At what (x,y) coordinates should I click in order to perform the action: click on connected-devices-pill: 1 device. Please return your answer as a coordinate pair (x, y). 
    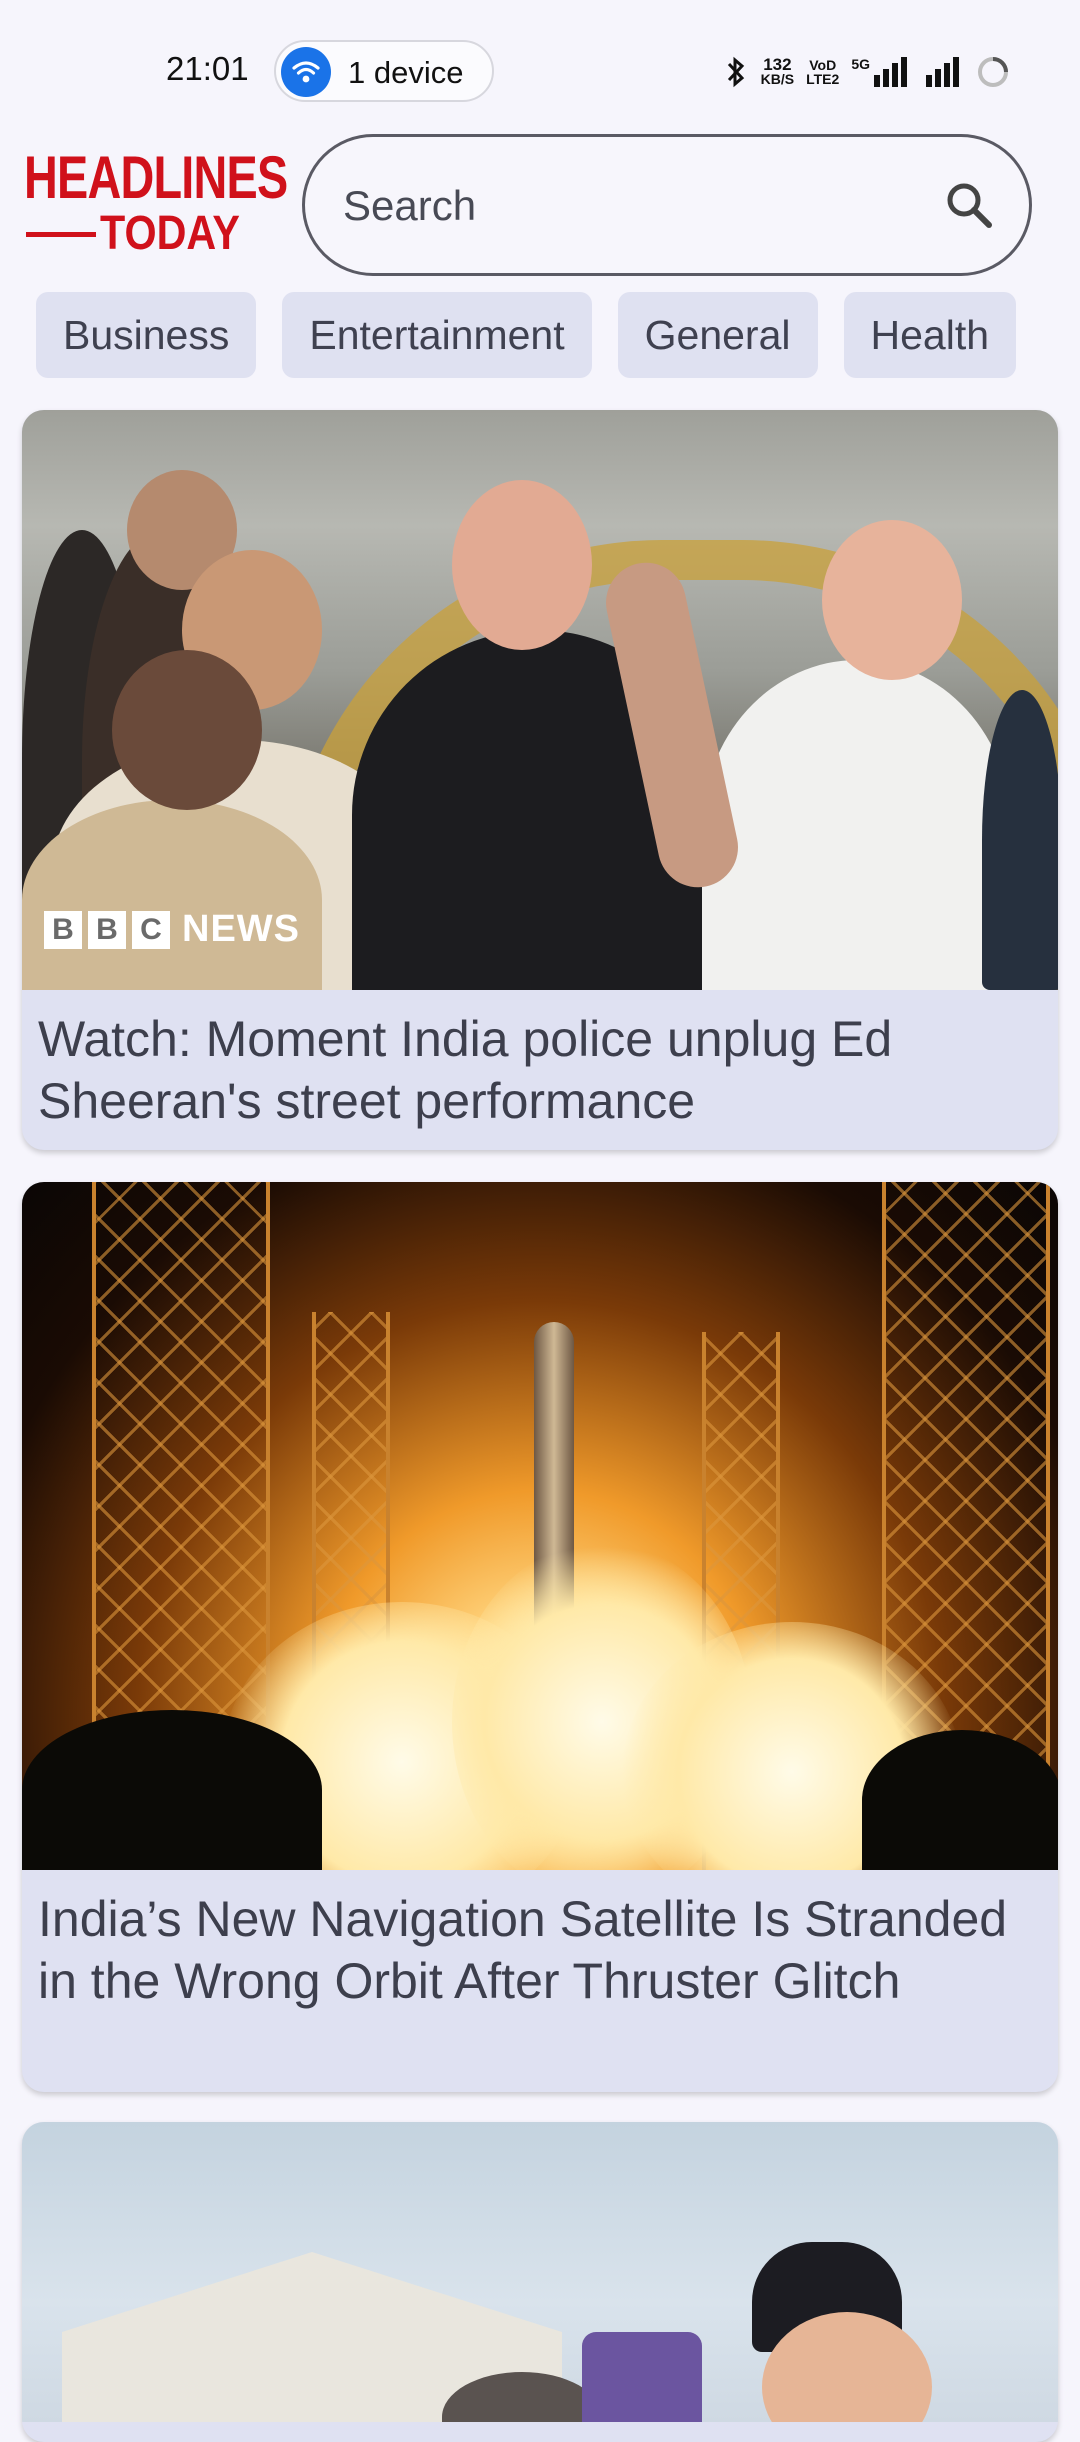
    Looking at the image, I should click on (384, 71).